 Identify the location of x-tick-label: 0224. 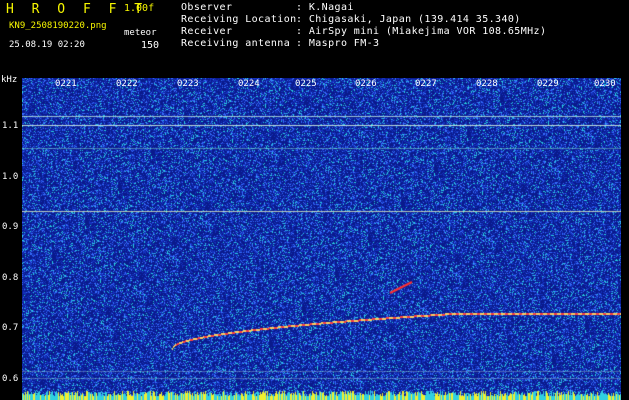
(249, 84).